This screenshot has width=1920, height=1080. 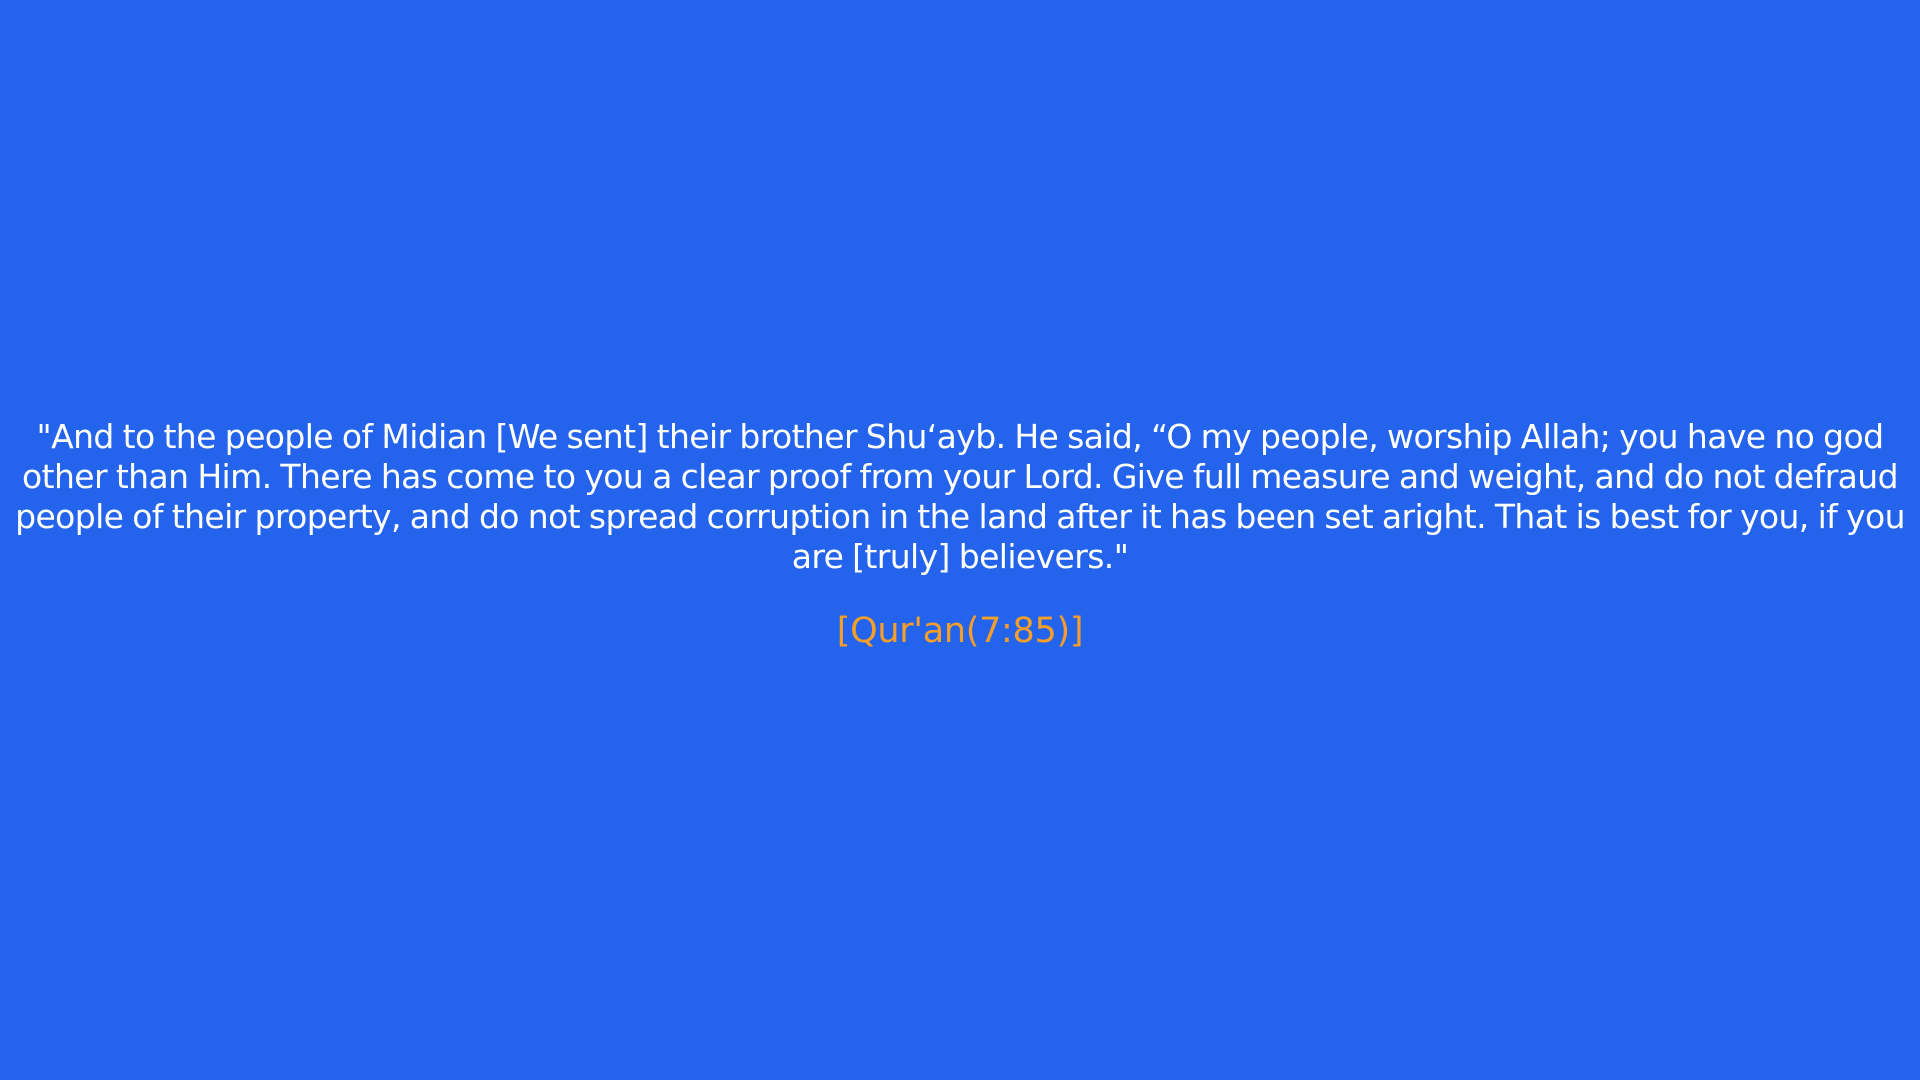 What do you see at coordinates (960, 631) in the screenshot?
I see `verse-citation: [Qur'an(7:85)]` at bounding box center [960, 631].